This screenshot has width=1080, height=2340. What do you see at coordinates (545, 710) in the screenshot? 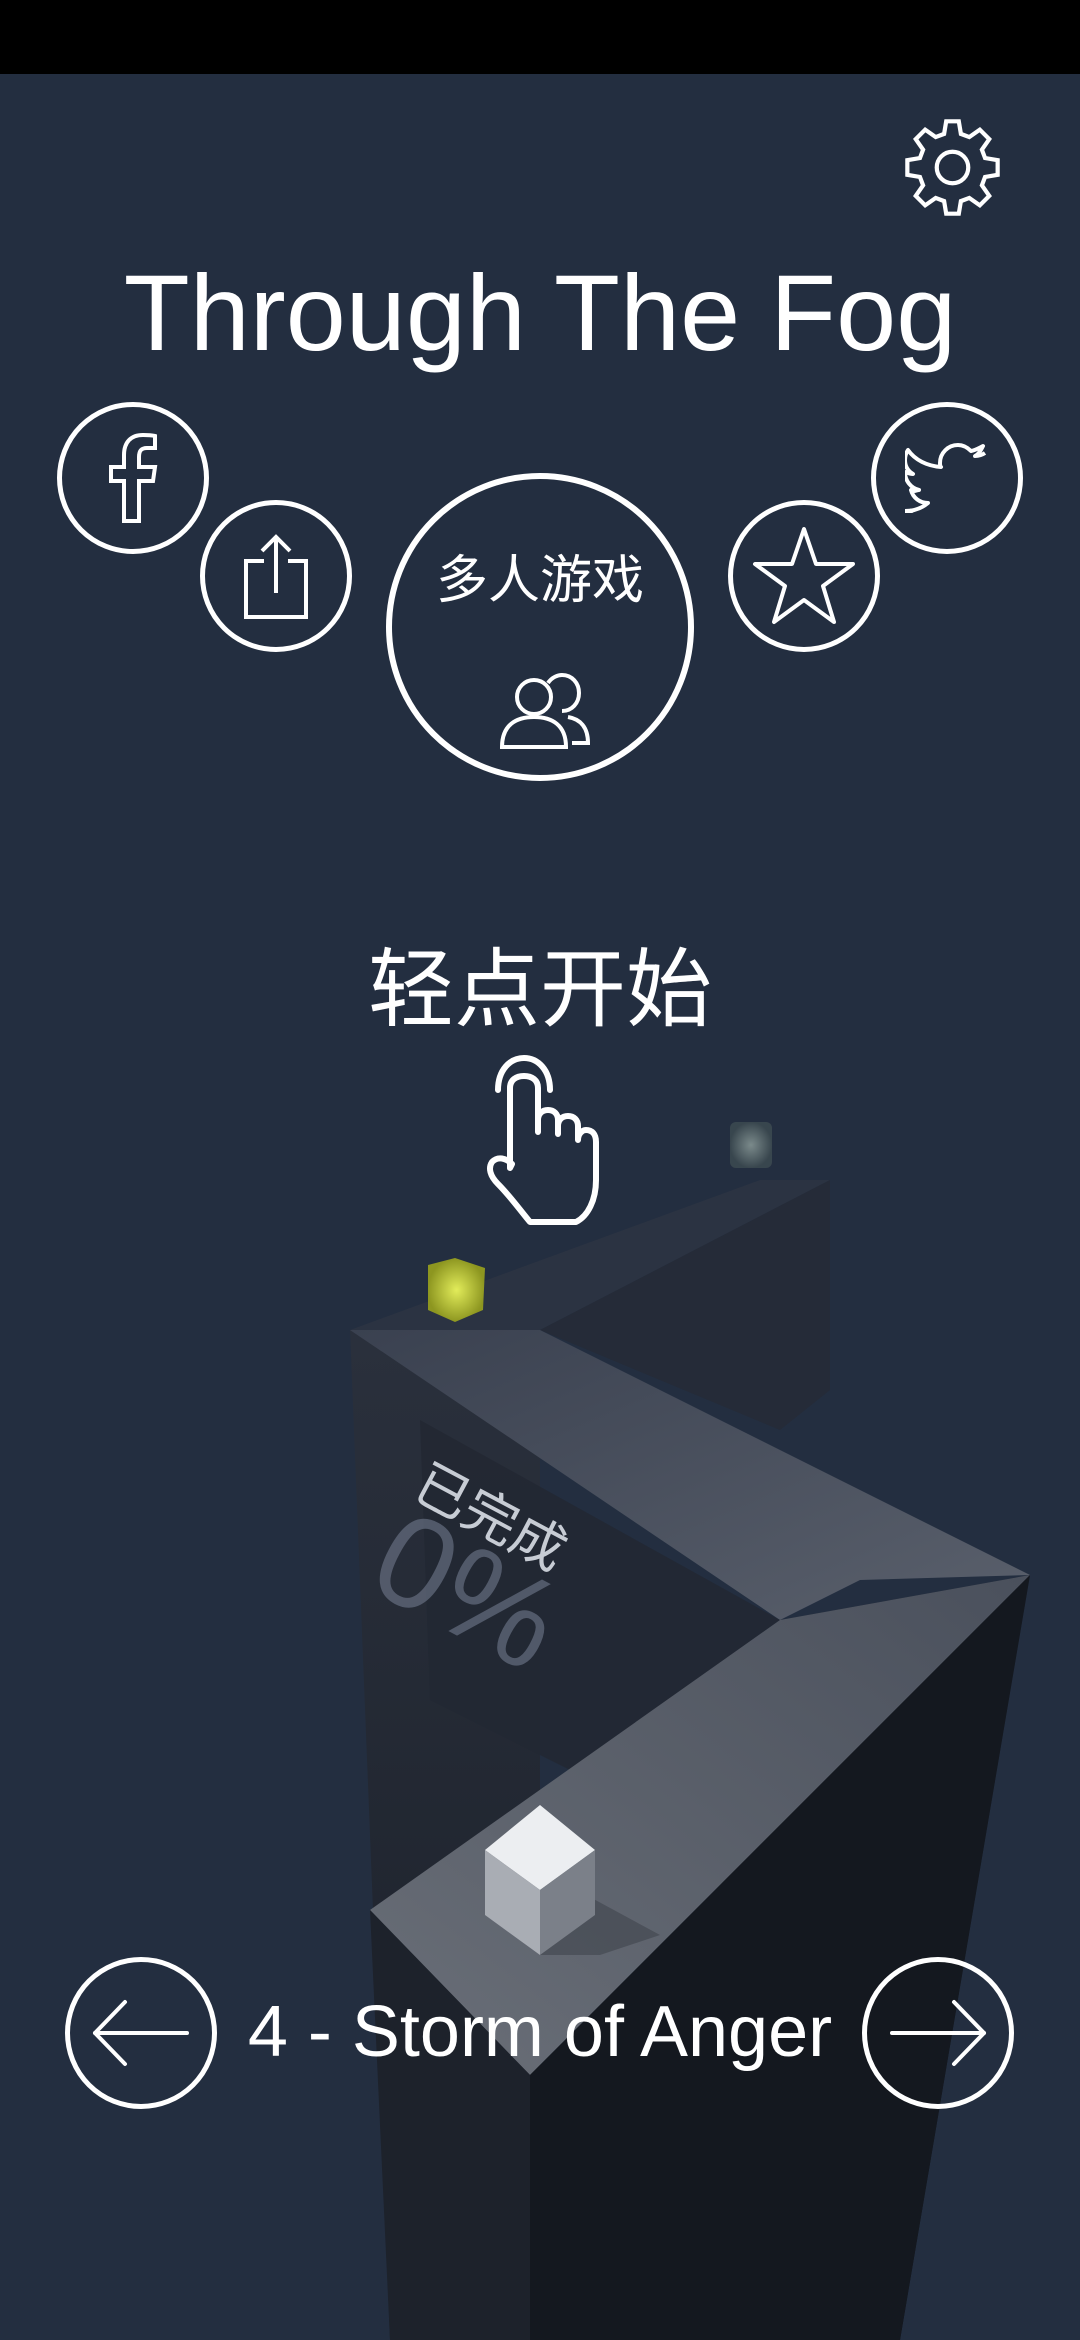
I see `users-icon` at bounding box center [545, 710].